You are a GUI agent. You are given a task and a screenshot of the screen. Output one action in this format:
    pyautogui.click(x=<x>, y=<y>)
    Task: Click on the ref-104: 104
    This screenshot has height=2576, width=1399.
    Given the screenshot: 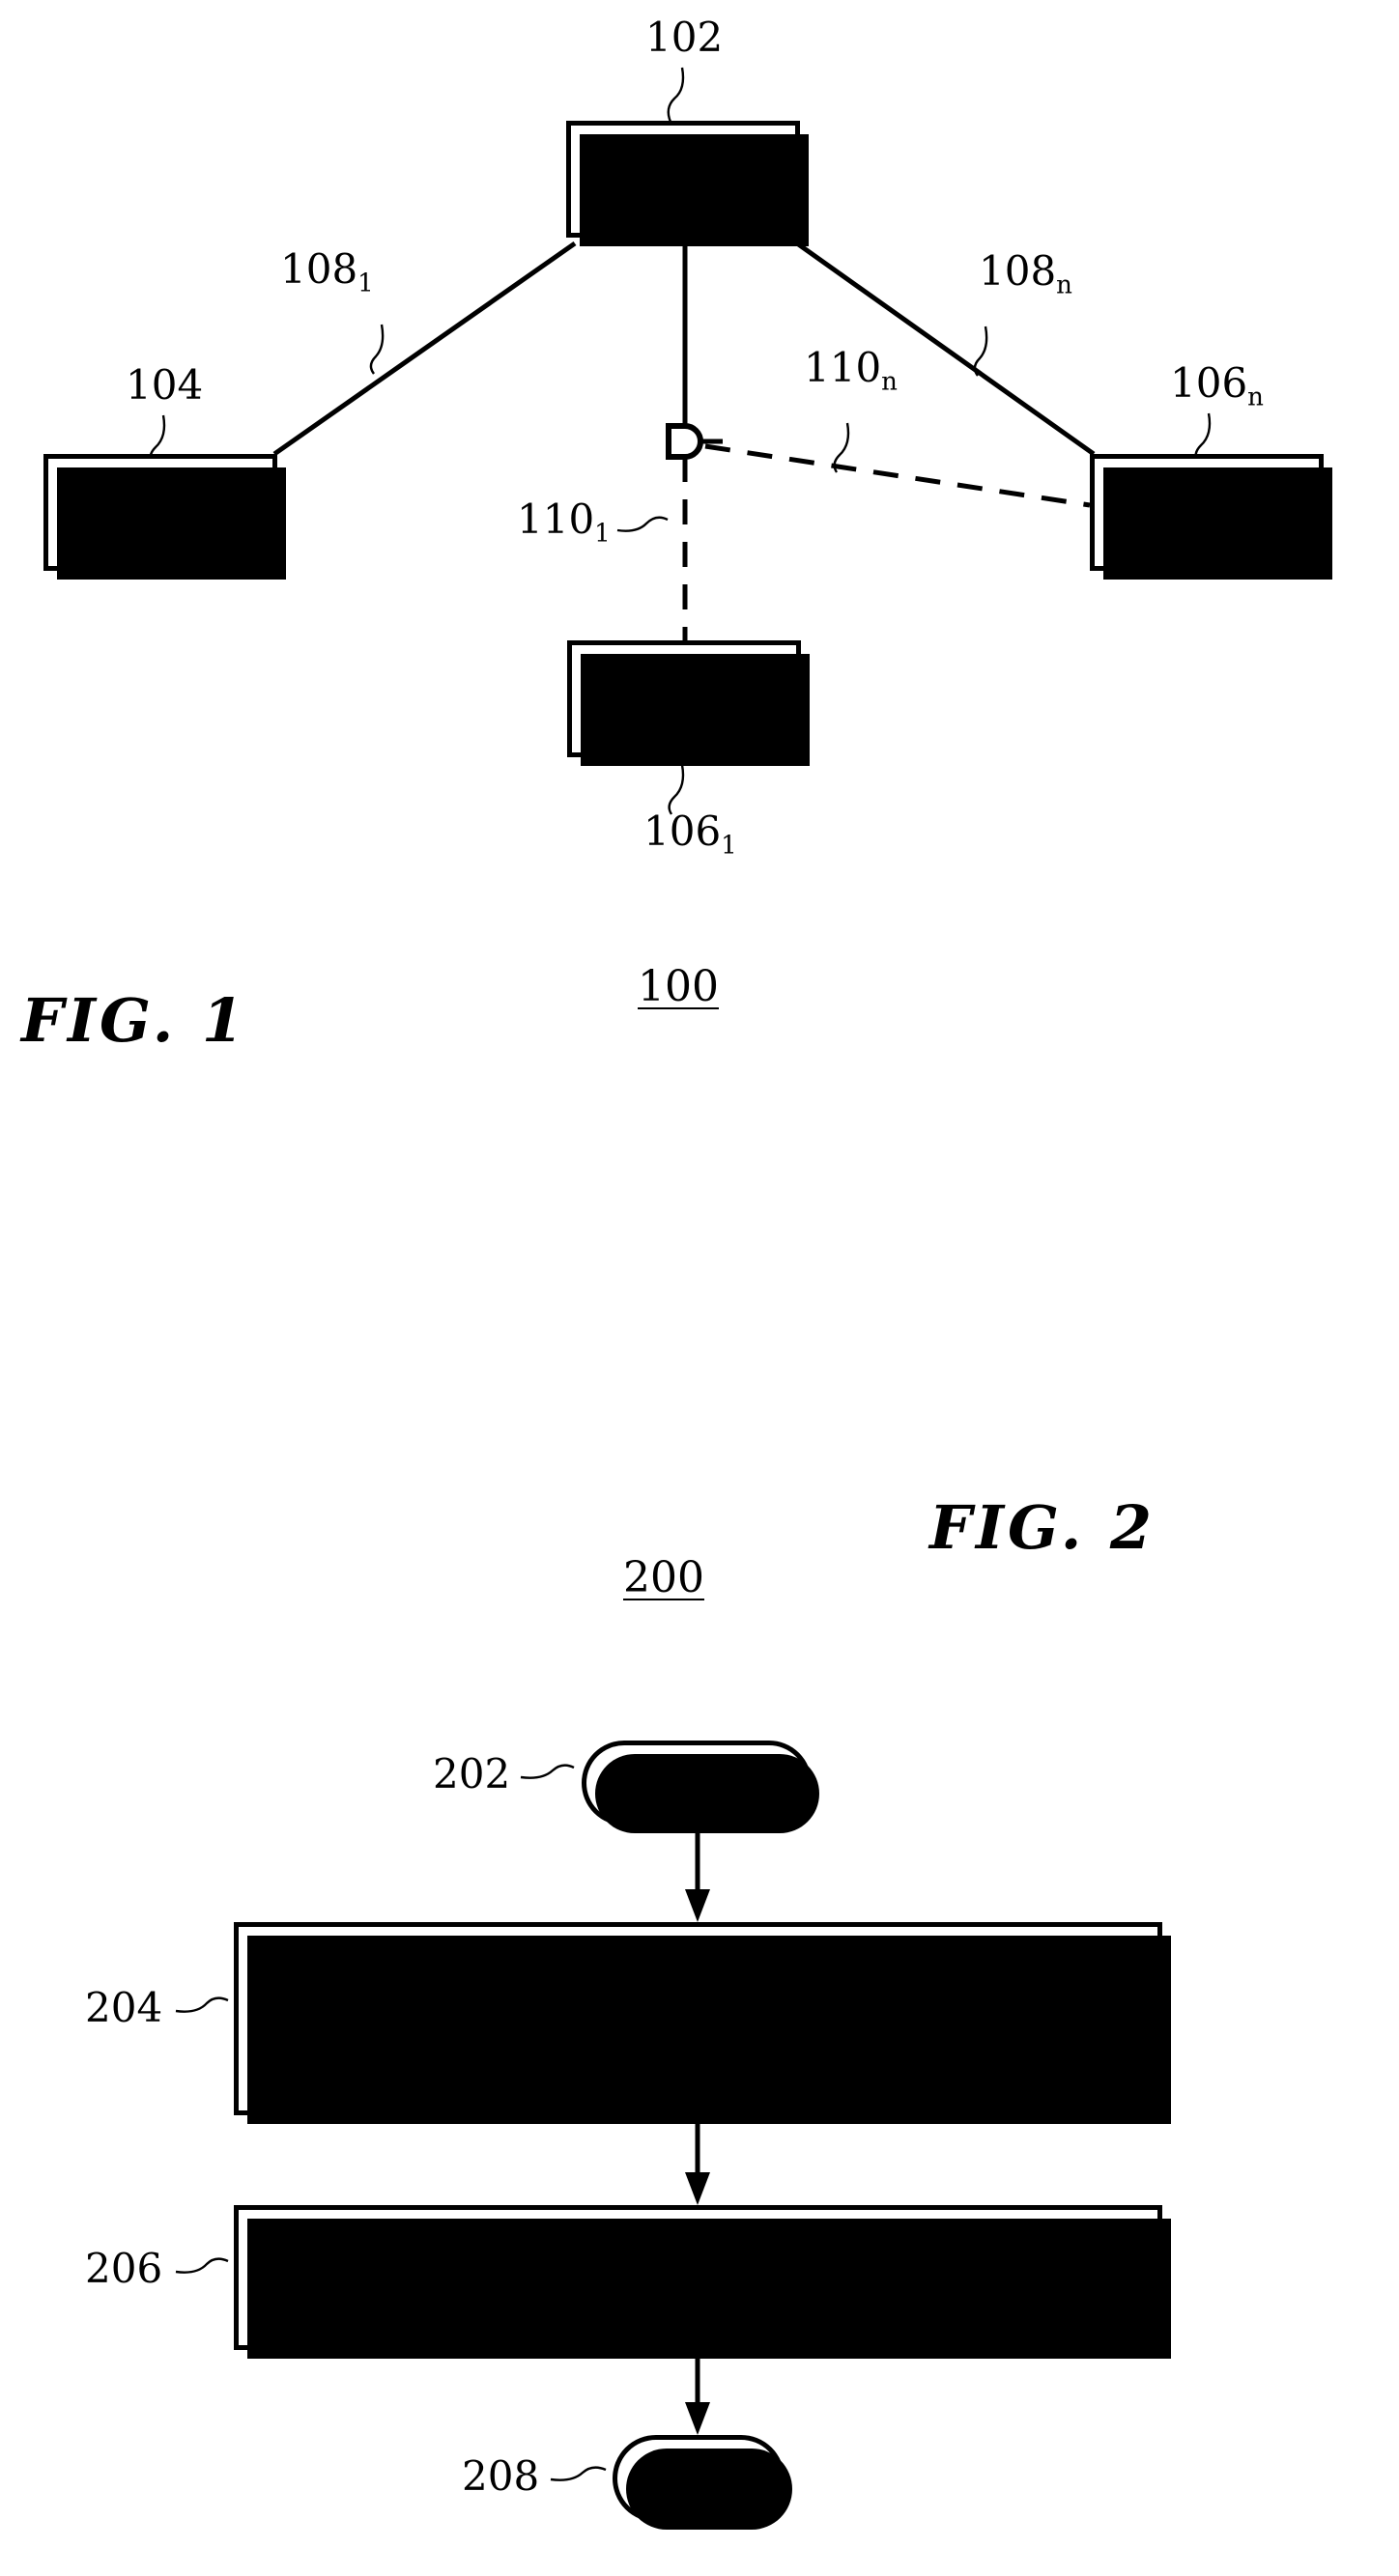 What is the action you would take?
    pyautogui.click(x=164, y=385)
    